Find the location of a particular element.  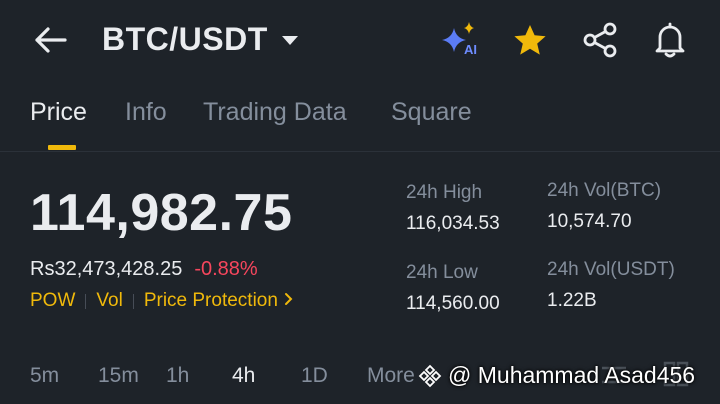

tab-square: Square is located at coordinates (431, 112).